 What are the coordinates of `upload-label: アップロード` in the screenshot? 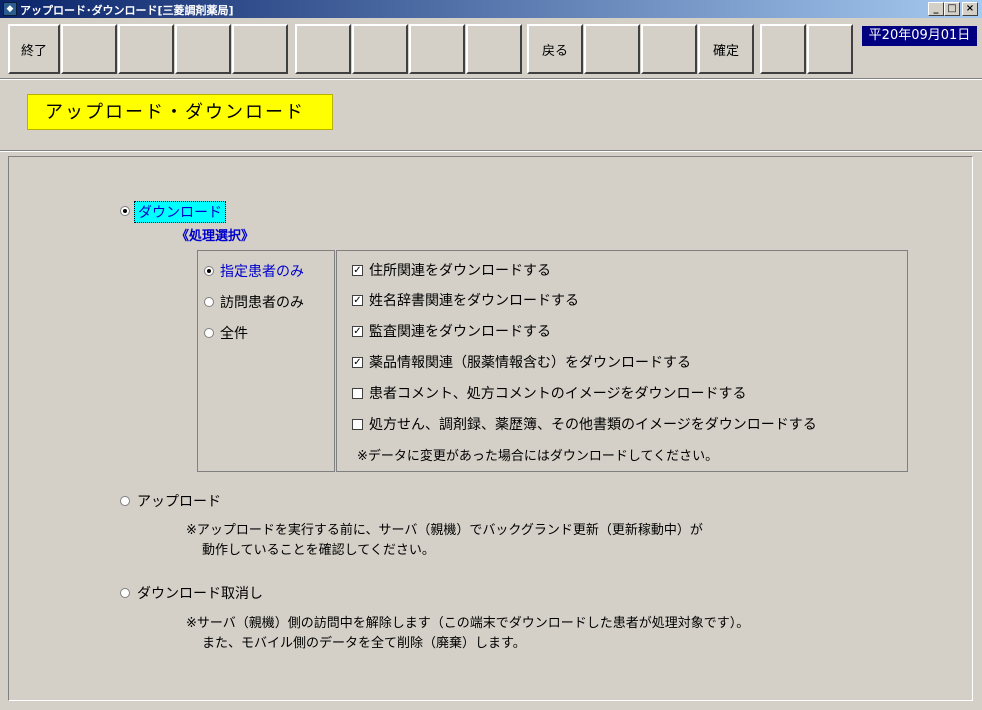 It's located at (179, 501).